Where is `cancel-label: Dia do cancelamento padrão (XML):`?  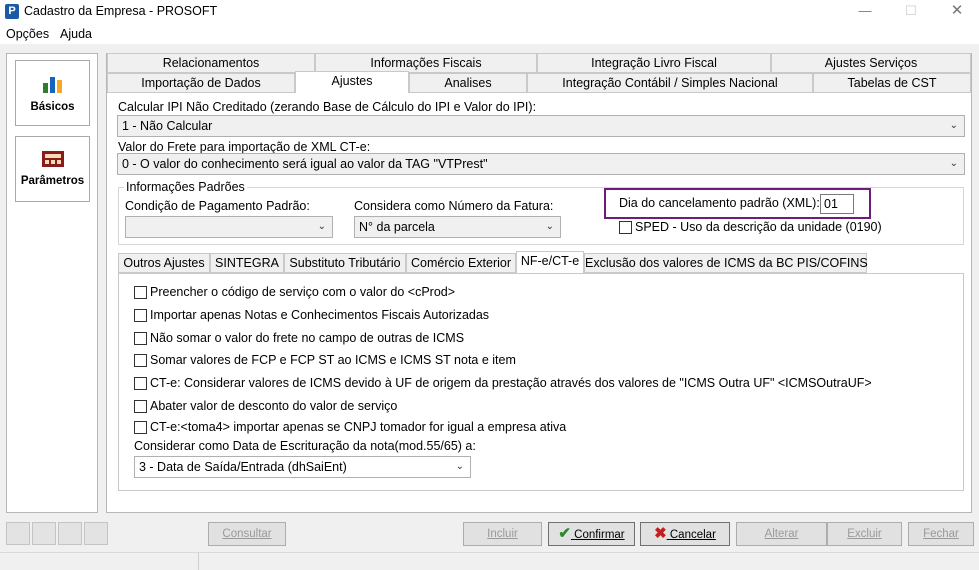 cancel-label: Dia do cancelamento padrão (XML): is located at coordinates (719, 203).